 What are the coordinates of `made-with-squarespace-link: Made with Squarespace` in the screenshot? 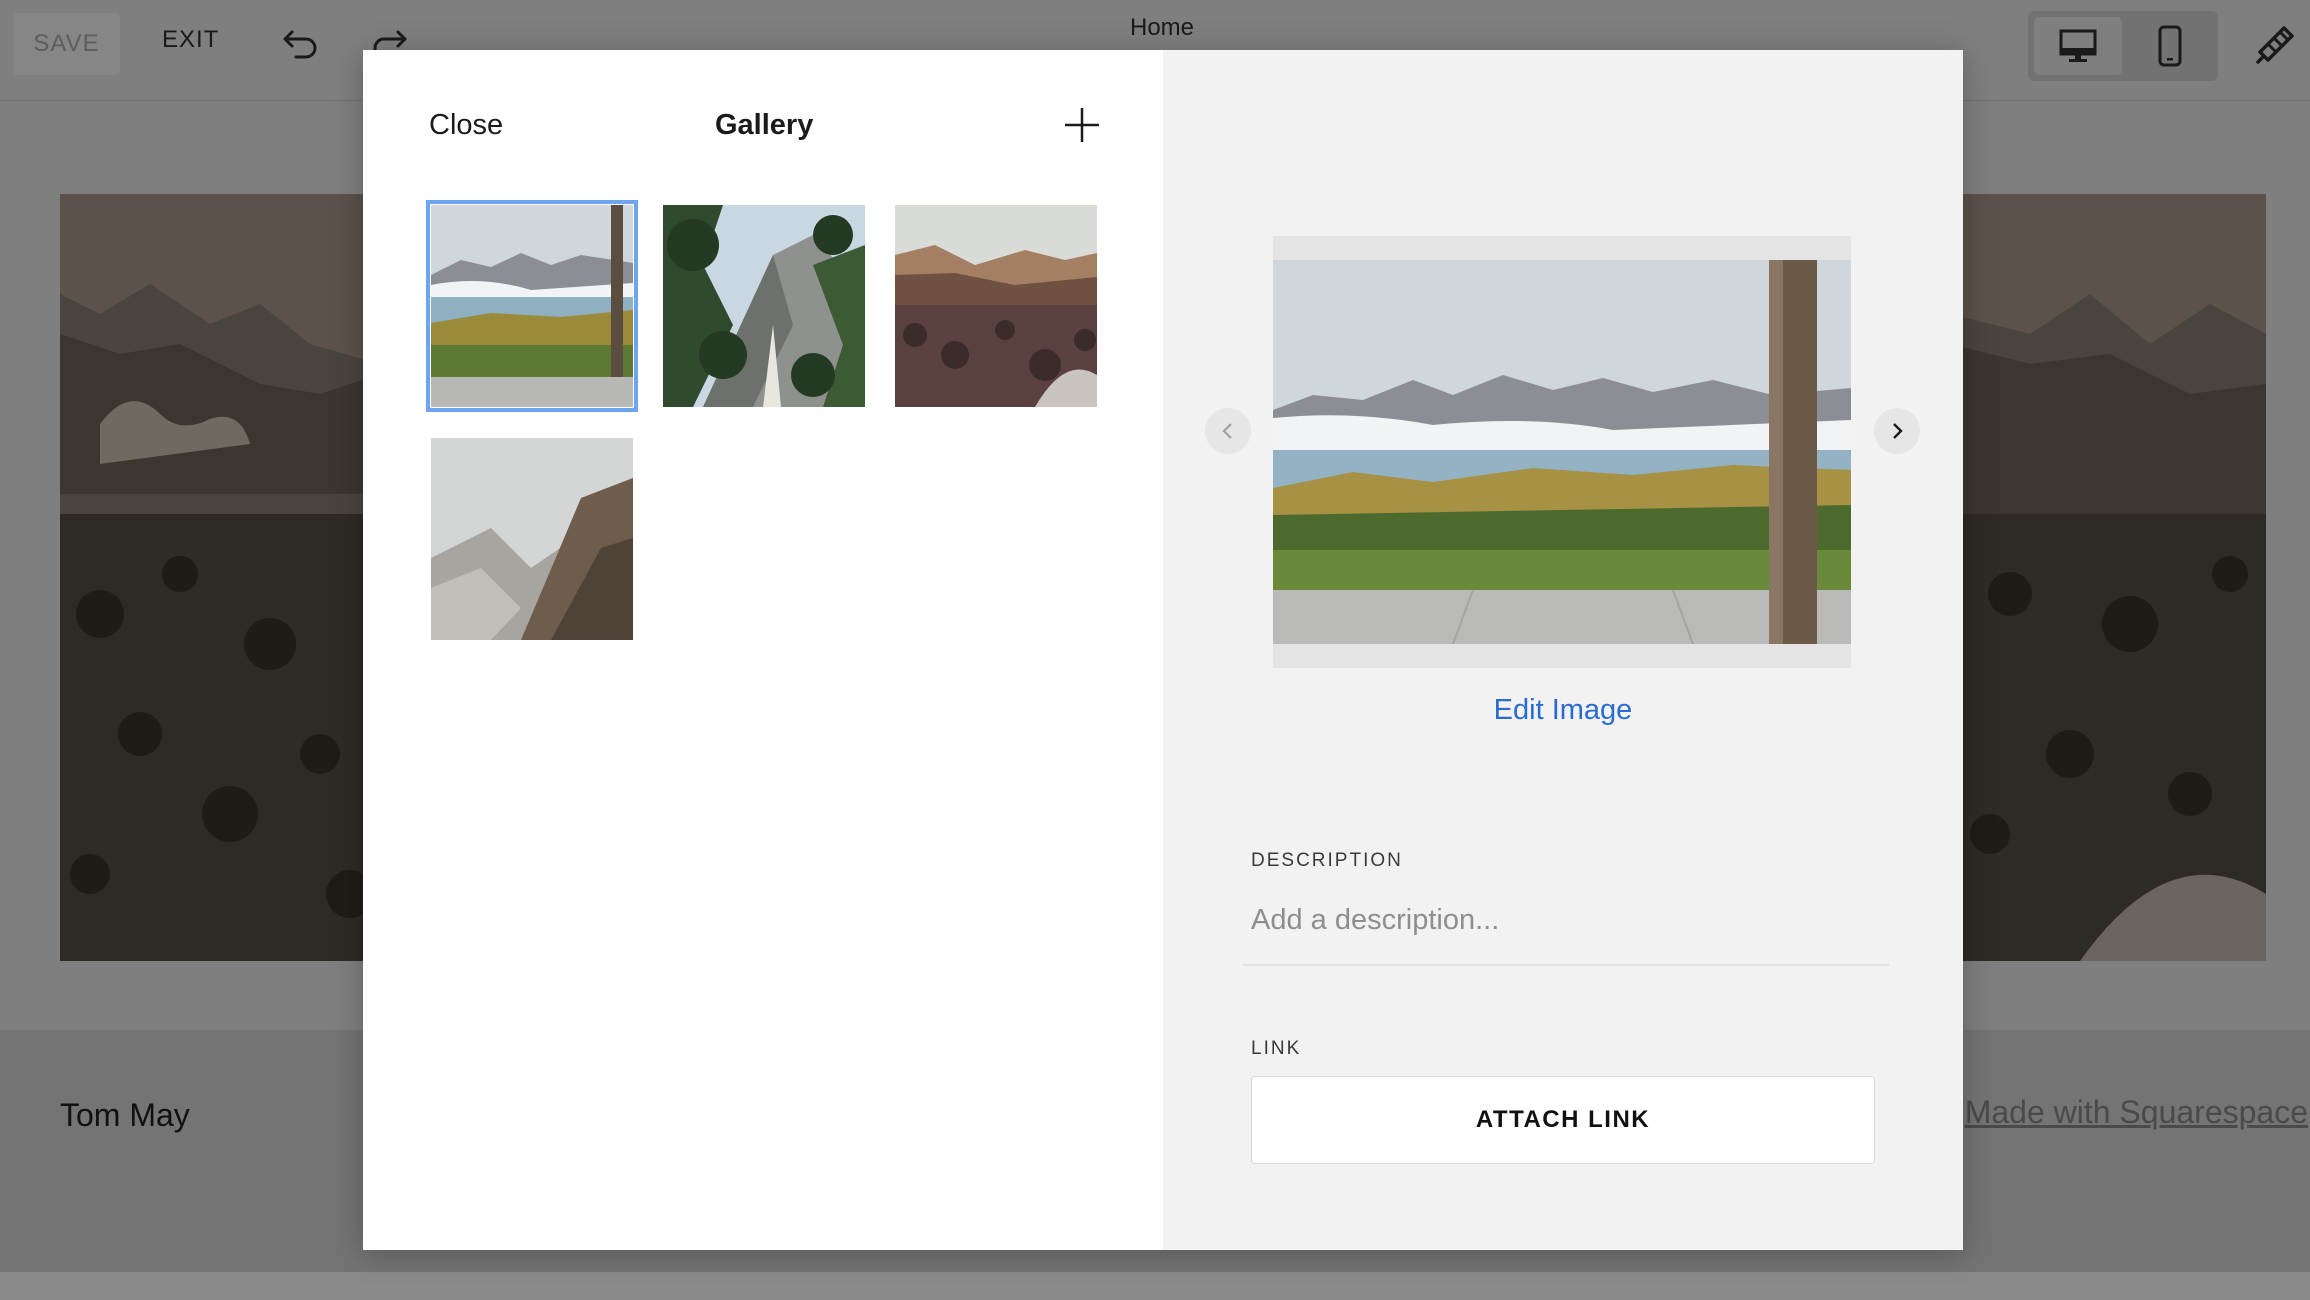 It's located at (2136, 1112).